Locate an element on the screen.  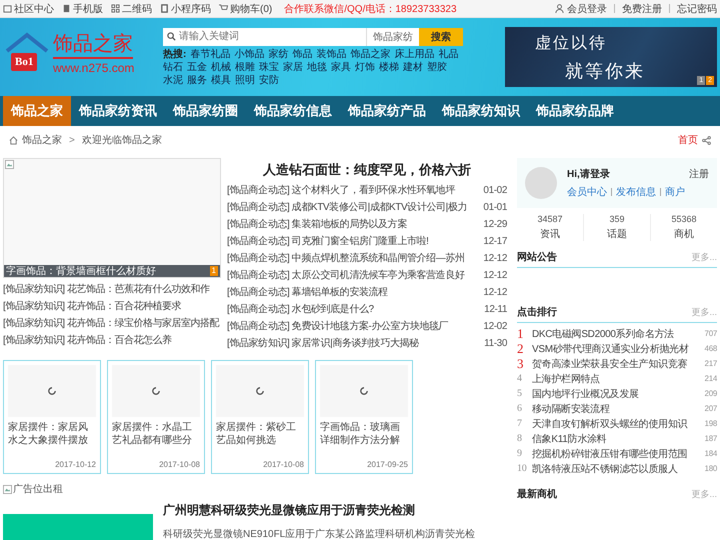
ranking-link: VSM砂带代理商汉通实业分析抛光材 is located at coordinates (617, 349).